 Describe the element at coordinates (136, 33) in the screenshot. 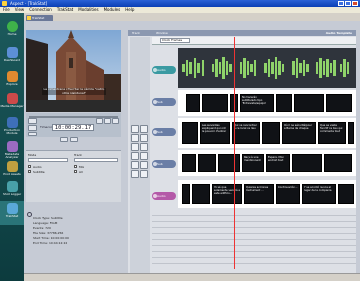

I see `tab-track: Track` at that location.